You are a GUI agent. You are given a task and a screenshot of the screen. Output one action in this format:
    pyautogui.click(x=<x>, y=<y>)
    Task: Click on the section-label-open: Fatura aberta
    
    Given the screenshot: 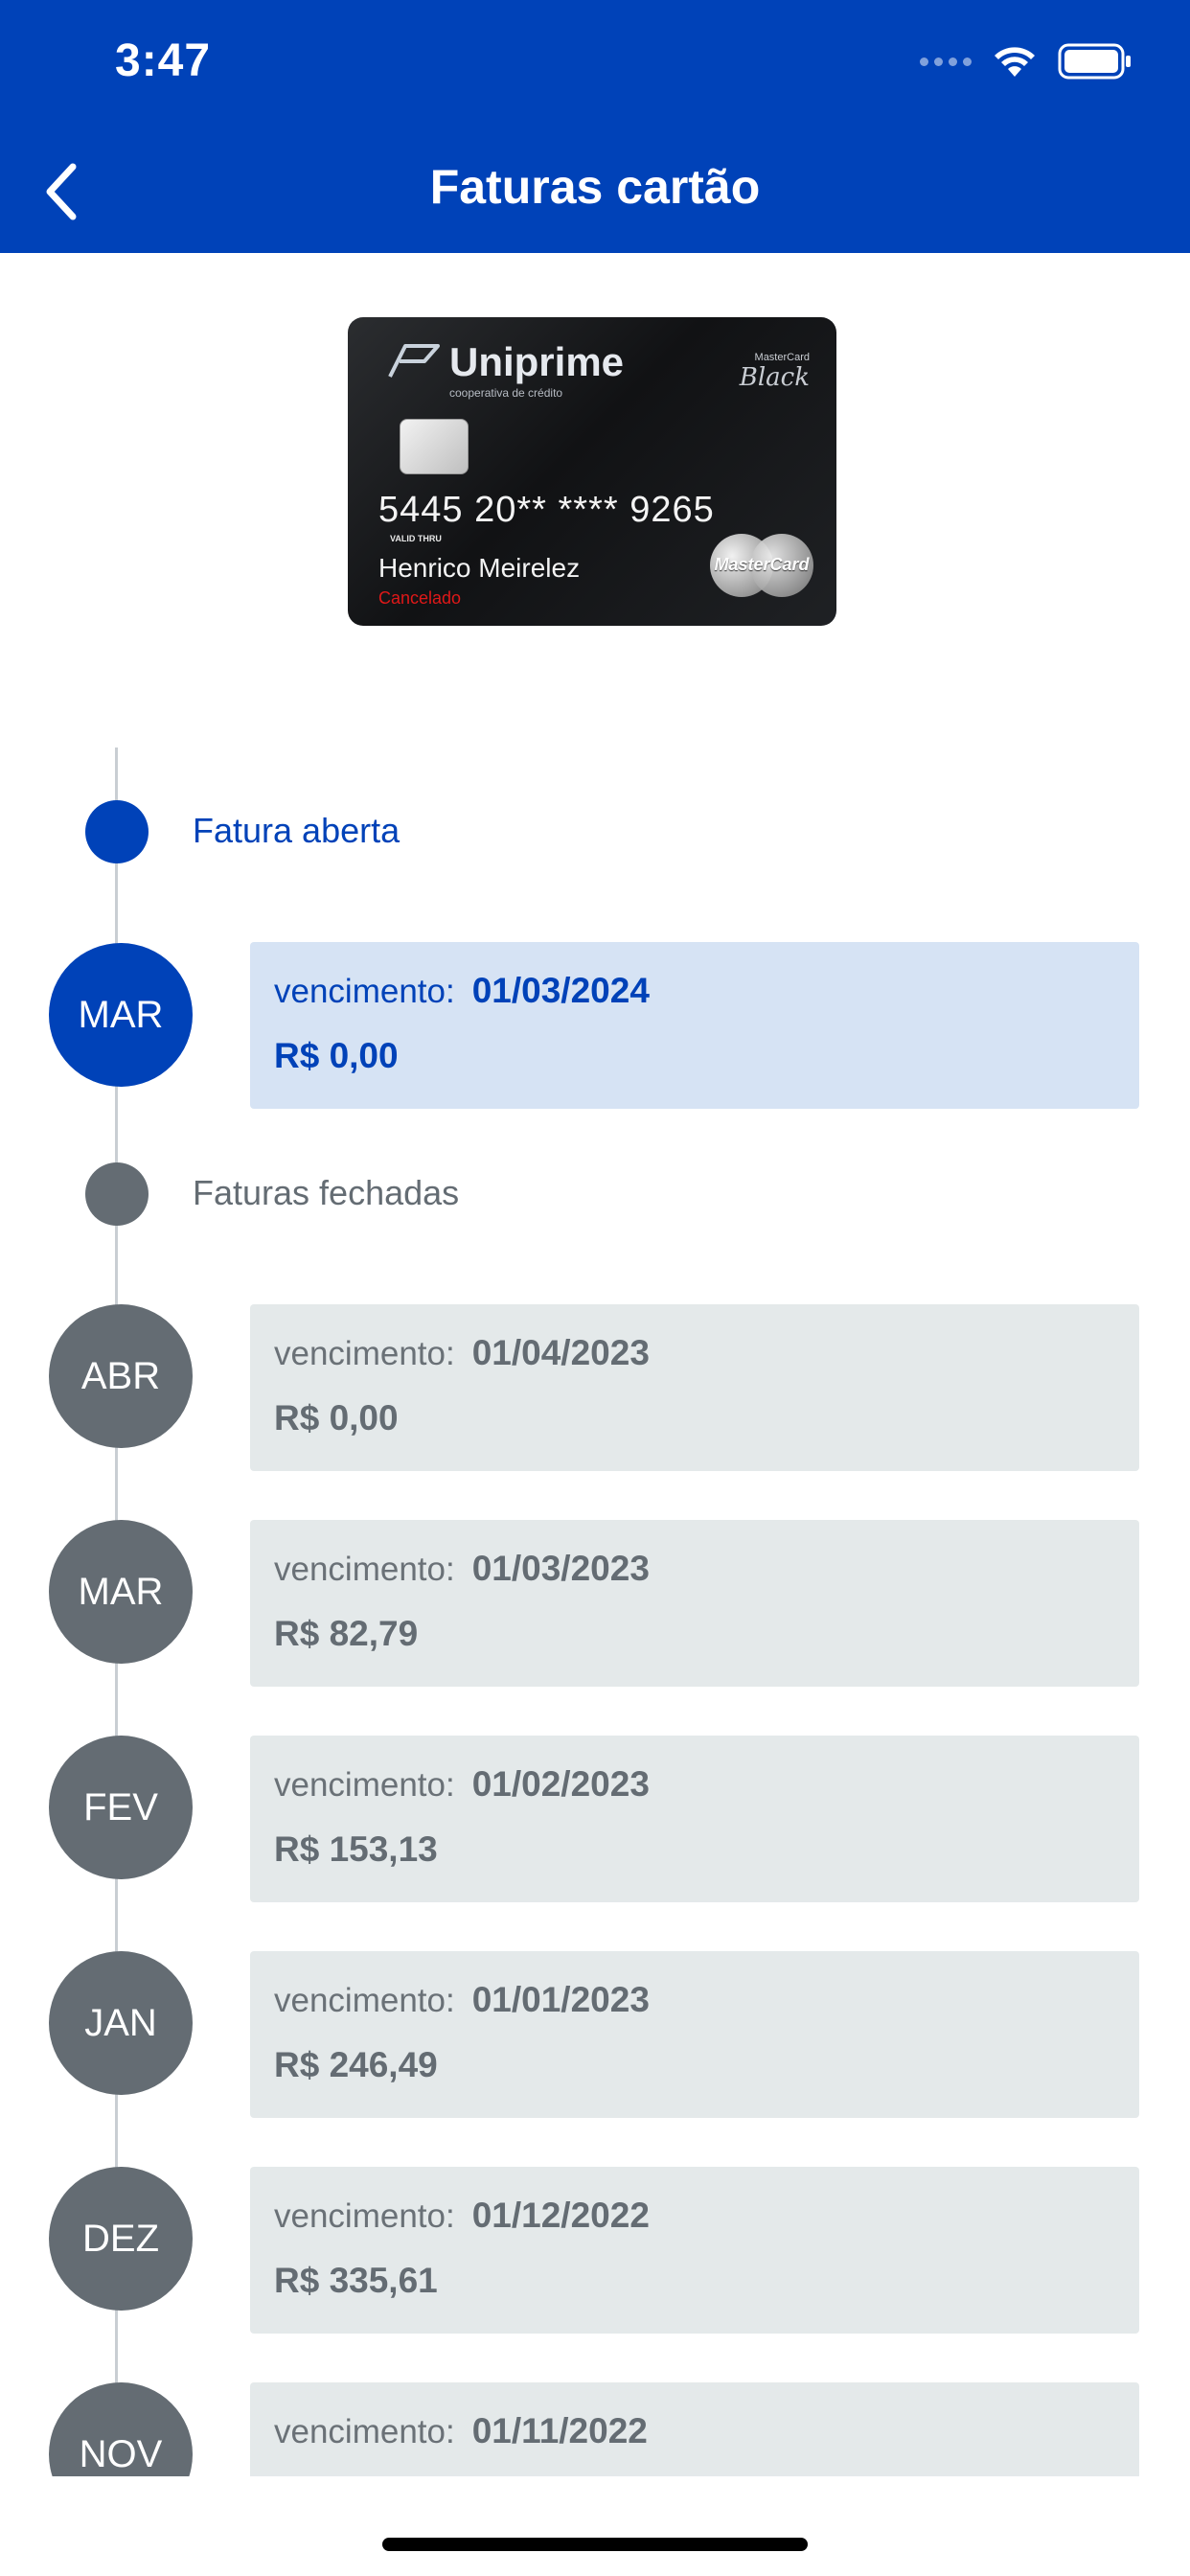 What is the action you would take?
    pyautogui.click(x=296, y=830)
    